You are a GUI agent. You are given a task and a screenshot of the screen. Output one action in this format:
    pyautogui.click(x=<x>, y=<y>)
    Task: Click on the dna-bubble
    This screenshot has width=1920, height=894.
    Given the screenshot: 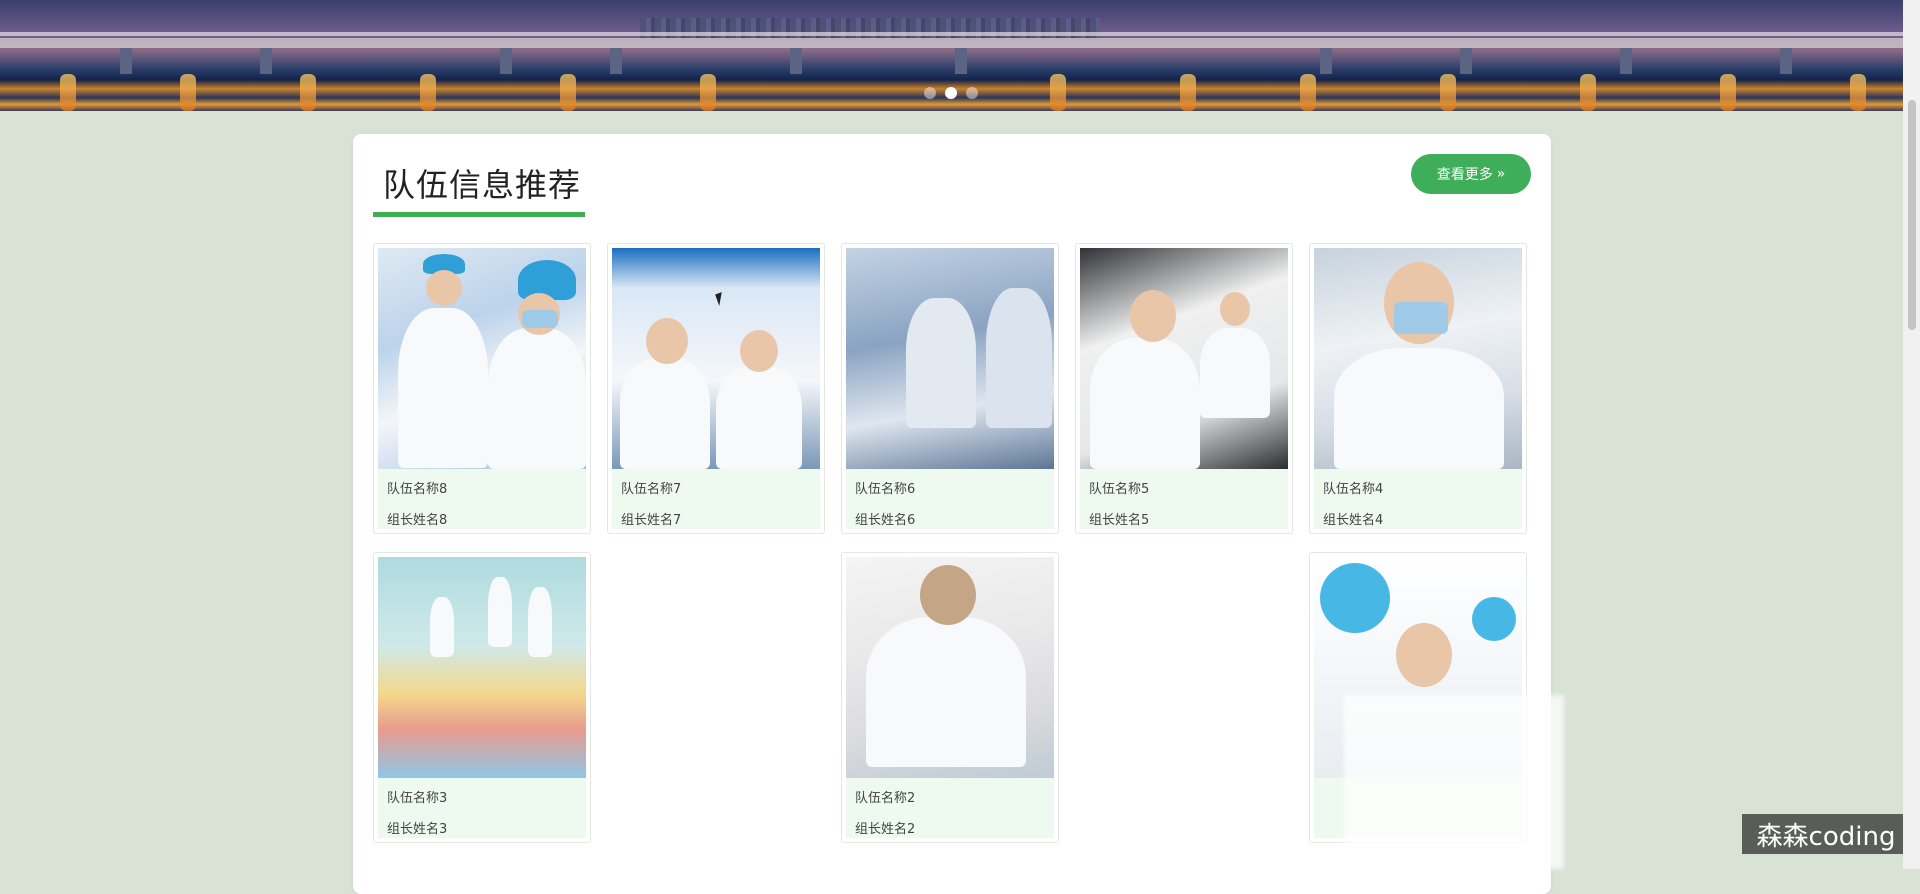 What is the action you would take?
    pyautogui.click(x=1494, y=619)
    